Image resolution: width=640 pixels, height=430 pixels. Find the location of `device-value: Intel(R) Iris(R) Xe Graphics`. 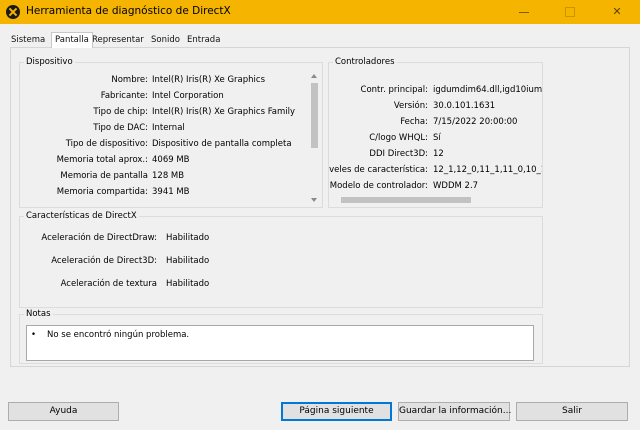

device-value: Intel(R) Iris(R) Xe Graphics is located at coordinates (208, 80).